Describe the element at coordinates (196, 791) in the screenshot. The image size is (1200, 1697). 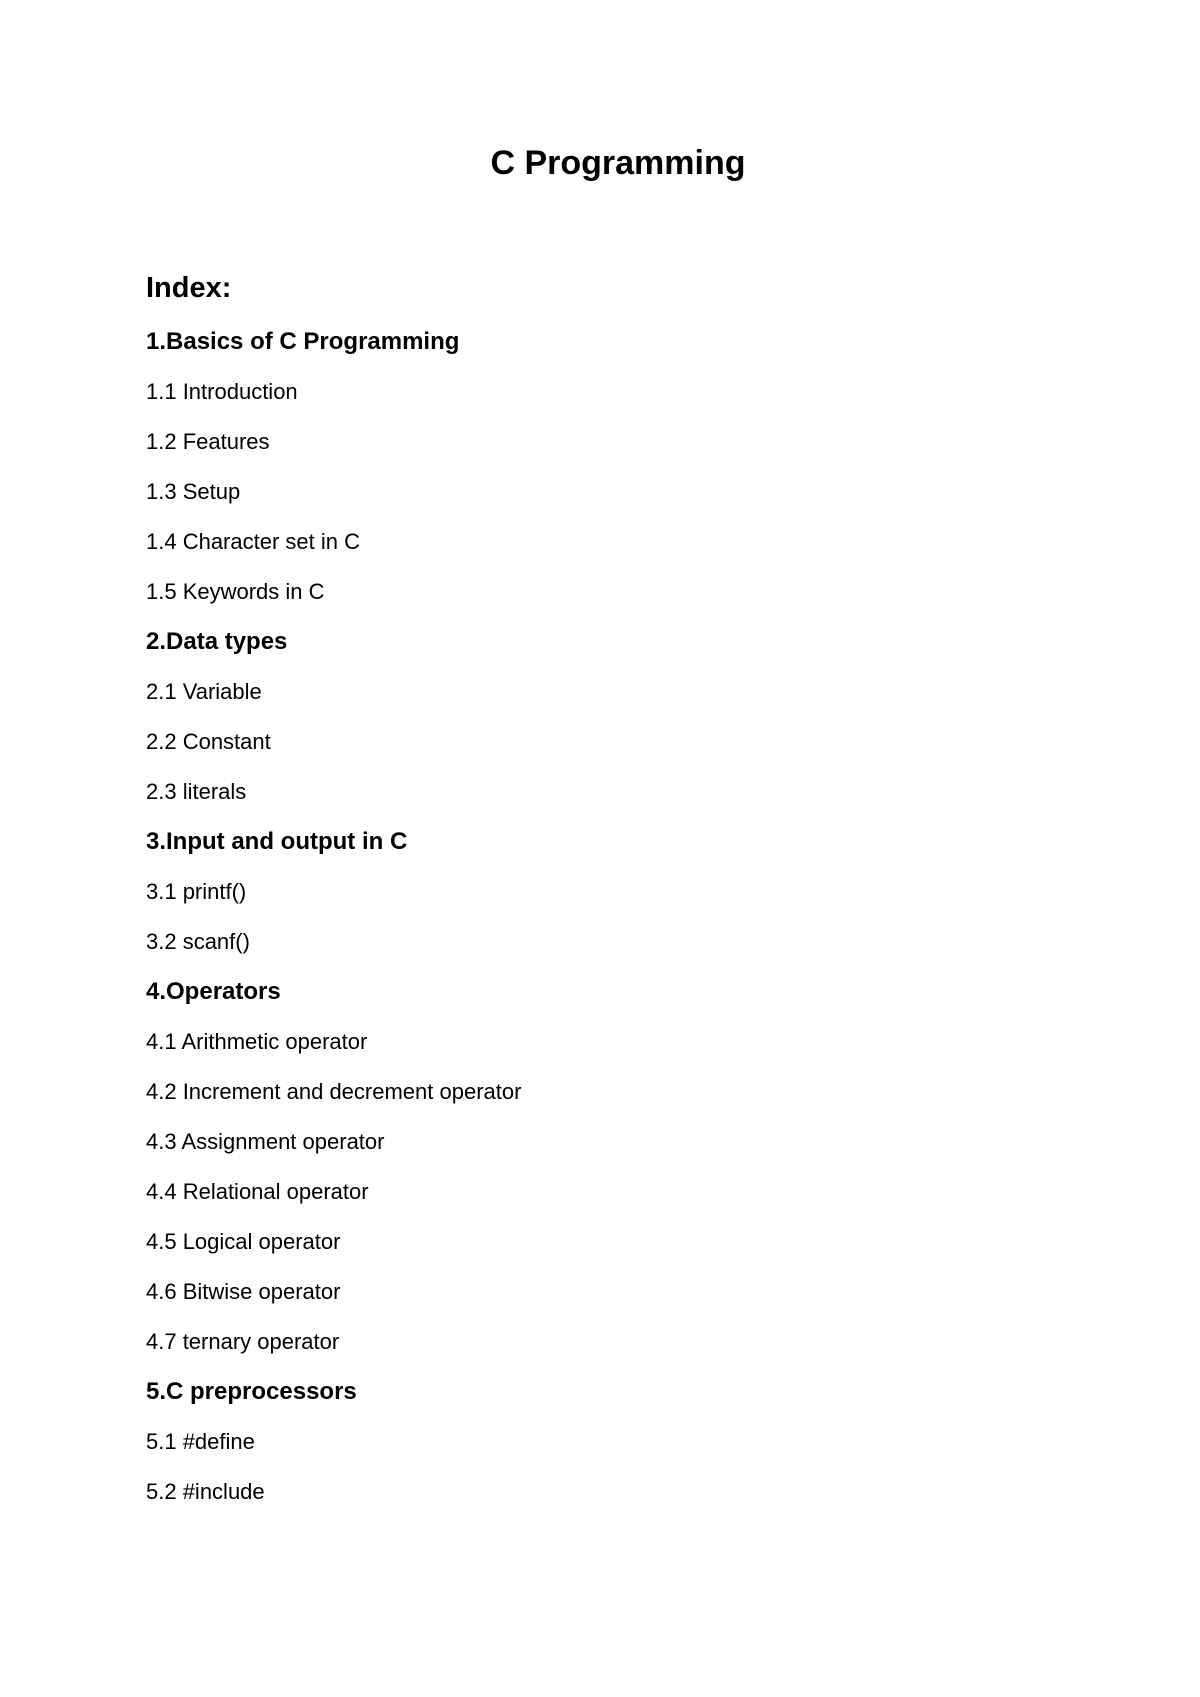
I see `toc-item: 2.3 literals` at that location.